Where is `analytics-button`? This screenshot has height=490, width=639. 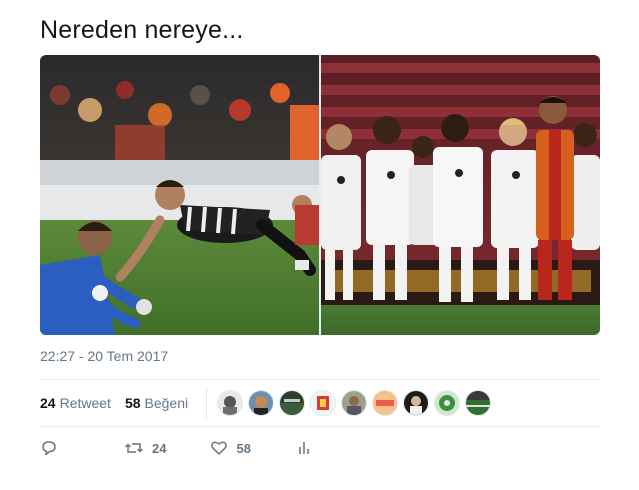
analytics-button is located at coordinates (304, 448).